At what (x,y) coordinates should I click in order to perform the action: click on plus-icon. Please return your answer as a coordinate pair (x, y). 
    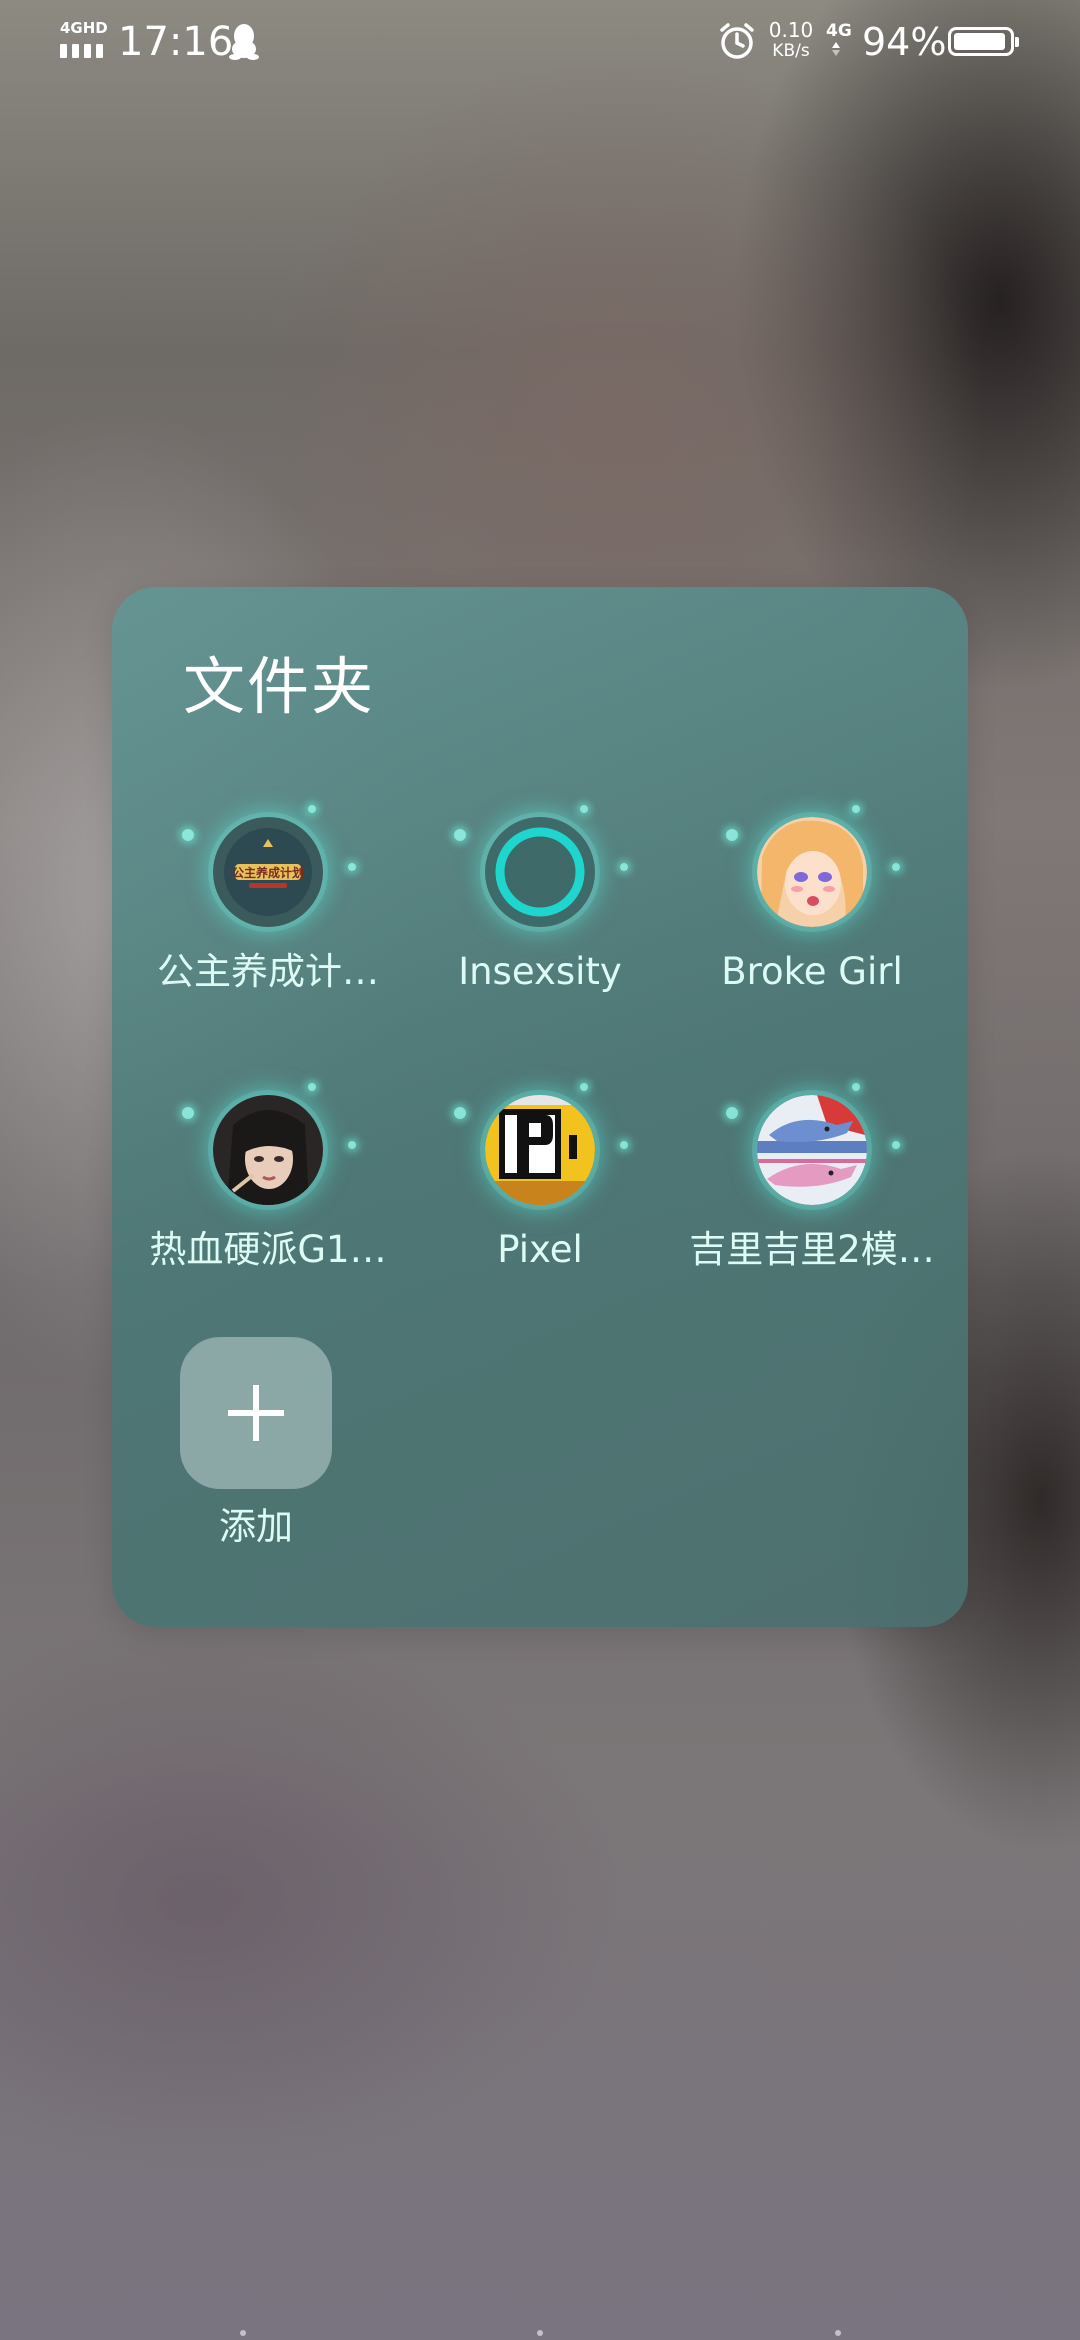
    Looking at the image, I should click on (256, 1413).